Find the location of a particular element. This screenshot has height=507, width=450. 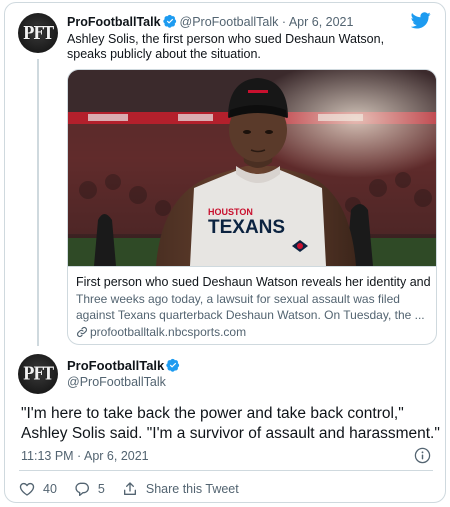

tweet-actions: 40 5 Share this Tweet is located at coordinates (137, 489).